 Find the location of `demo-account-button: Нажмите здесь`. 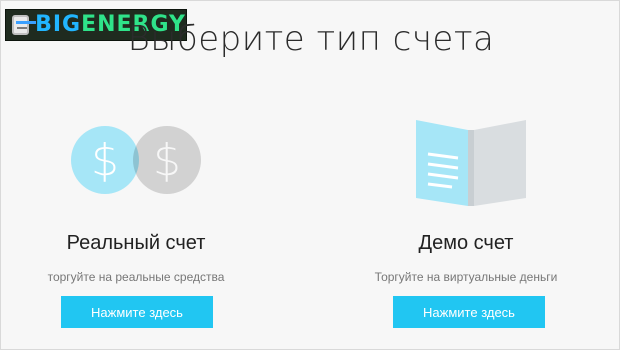

demo-account-button: Нажмите здесь is located at coordinates (469, 312).